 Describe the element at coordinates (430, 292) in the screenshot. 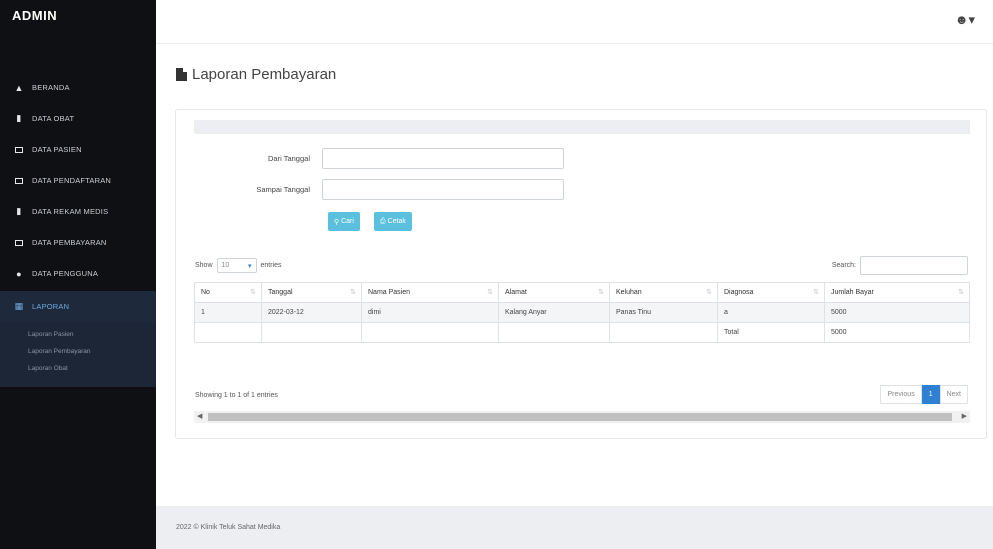

I see `column-header-nama-pasien: Nama Pasien ⇅` at that location.